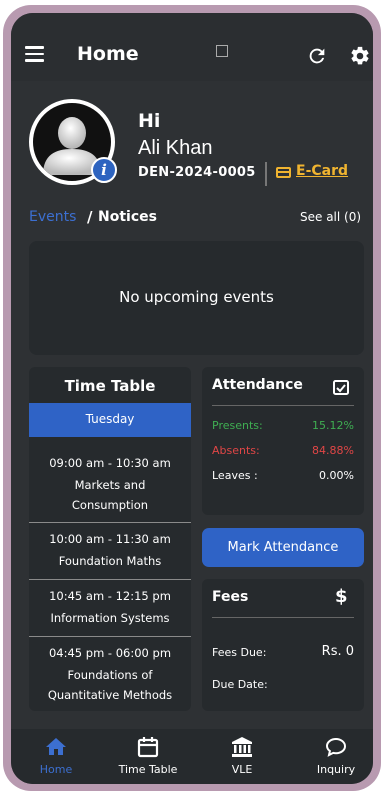  What do you see at coordinates (230, 597) in the screenshot?
I see `fees-title: Fees` at bounding box center [230, 597].